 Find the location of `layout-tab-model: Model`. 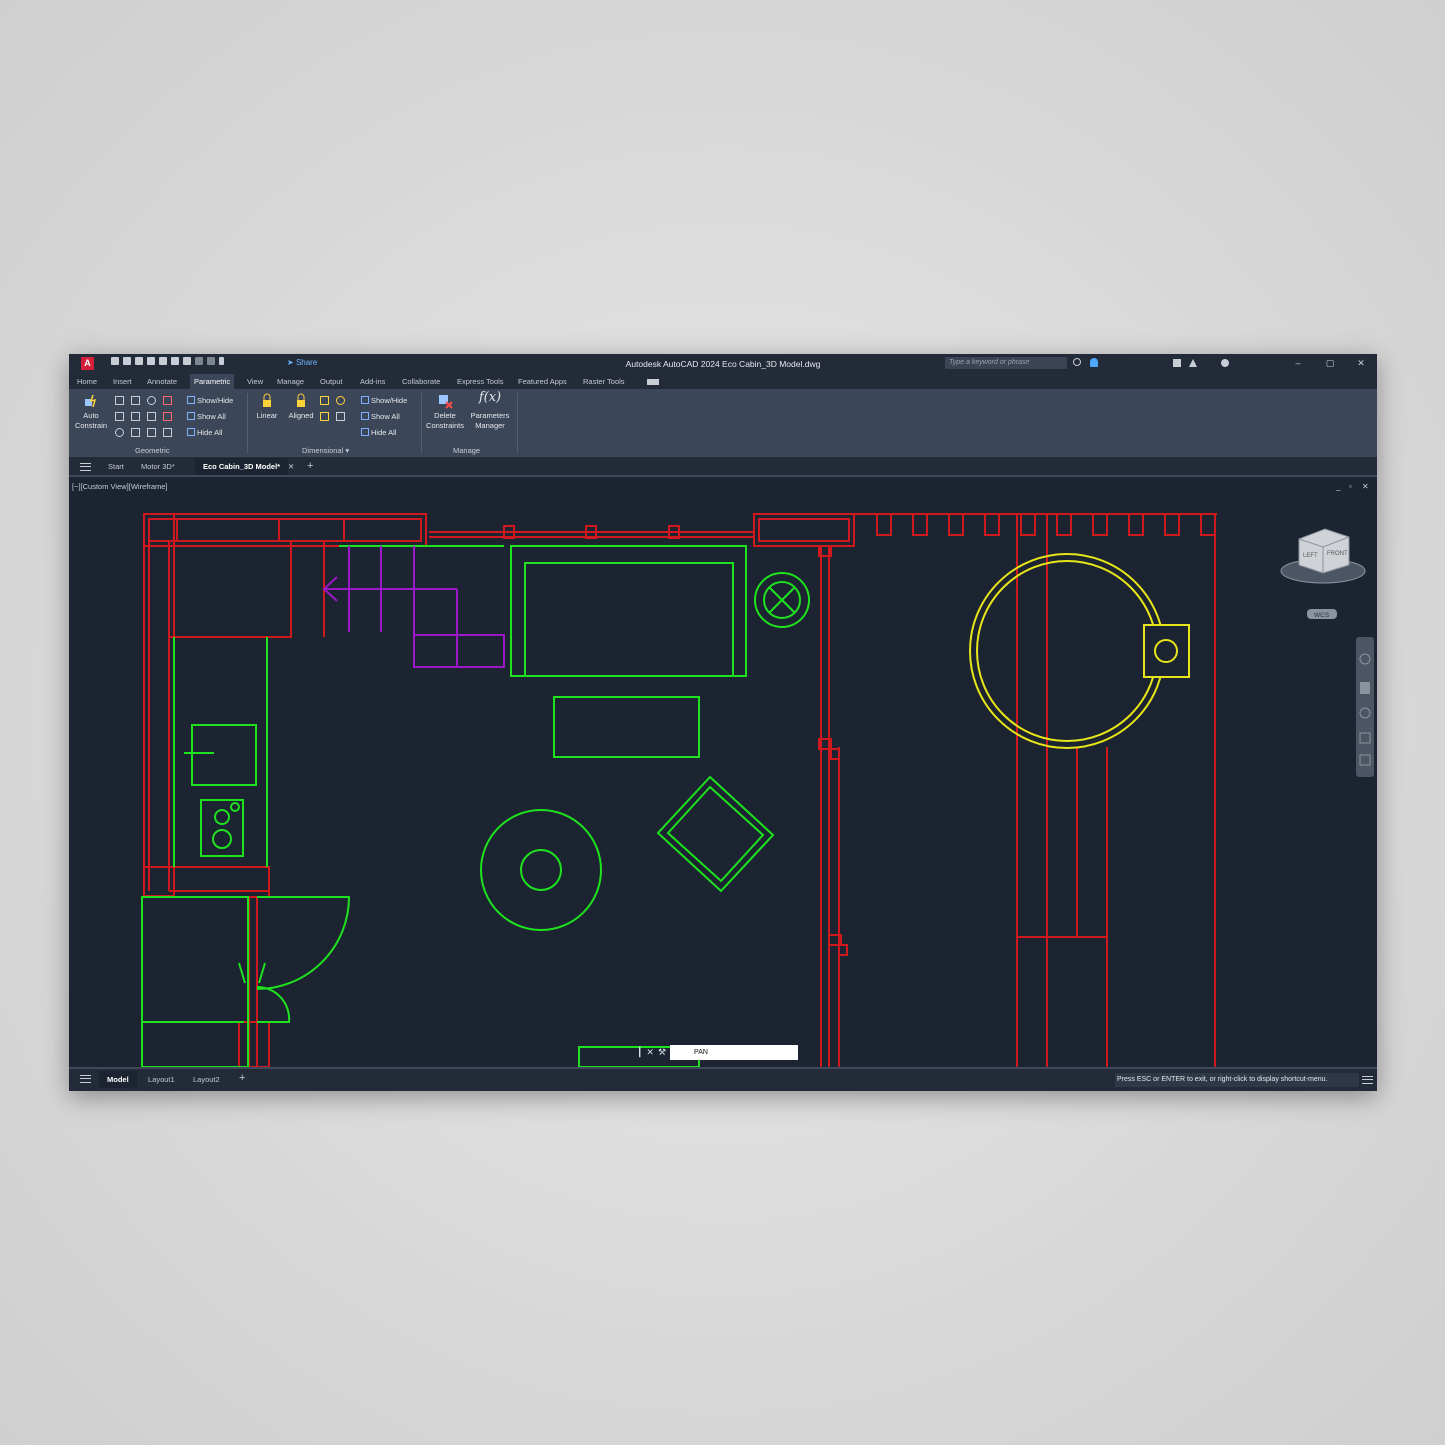

layout-tab-model: Model is located at coordinates (118, 1079).